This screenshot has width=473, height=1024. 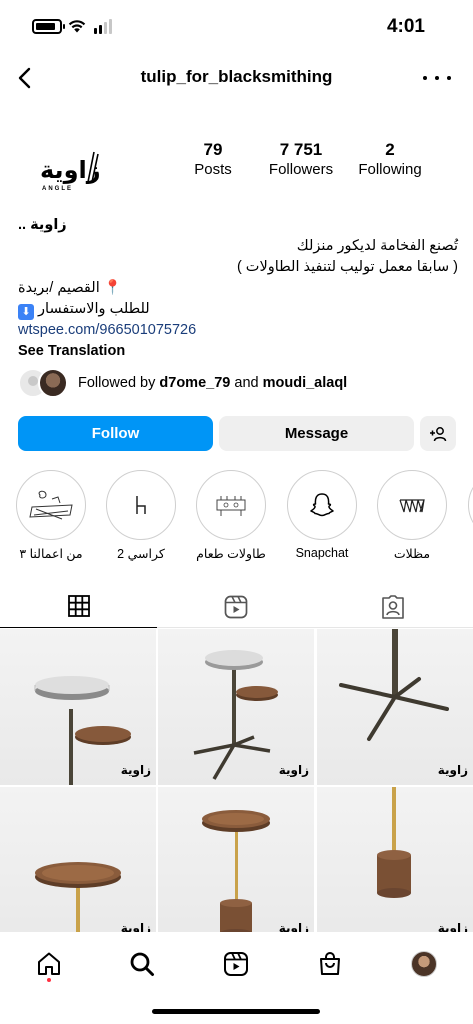 I want to click on highlight-label: مظلات, so click(x=412, y=554).